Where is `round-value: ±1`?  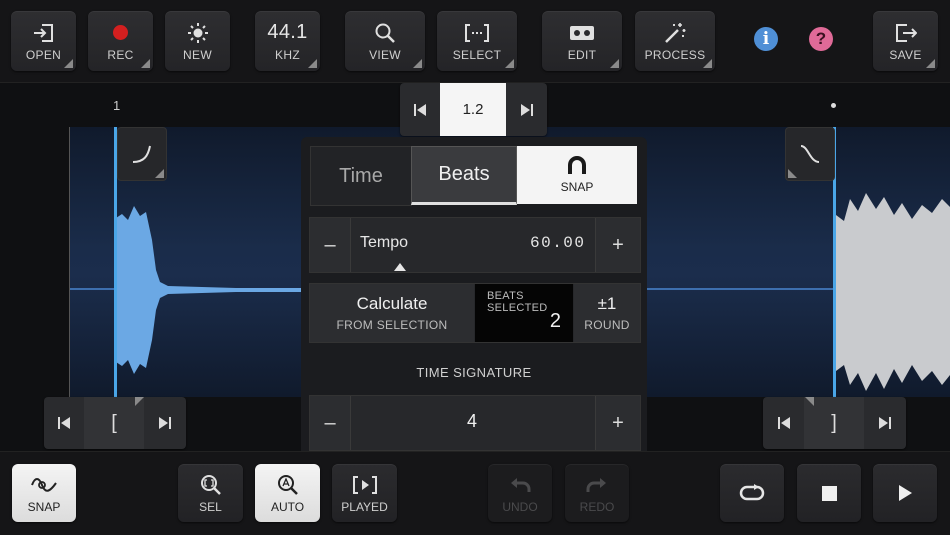
round-value: ±1 is located at coordinates (607, 303).